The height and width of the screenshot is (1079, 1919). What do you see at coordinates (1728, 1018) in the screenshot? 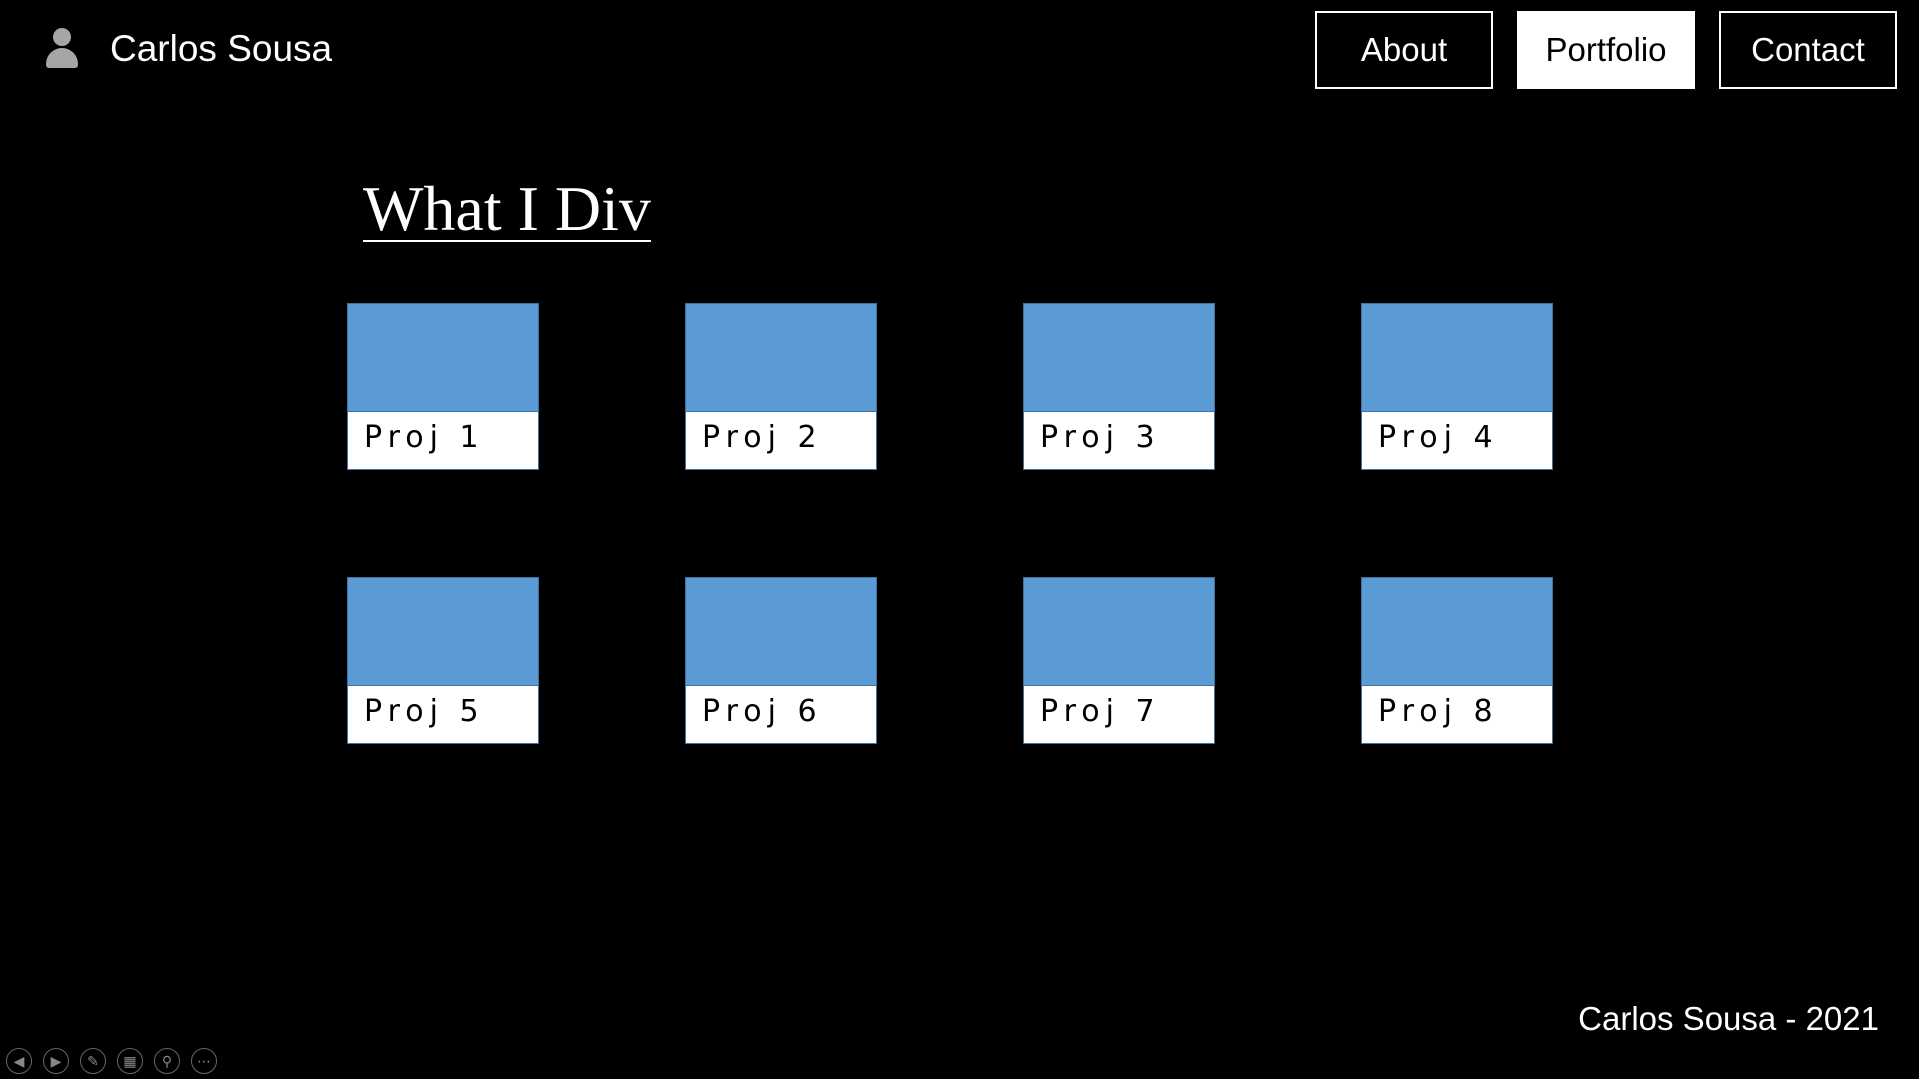
I see `footer-credit: Carlos Sousa - 2021` at bounding box center [1728, 1018].